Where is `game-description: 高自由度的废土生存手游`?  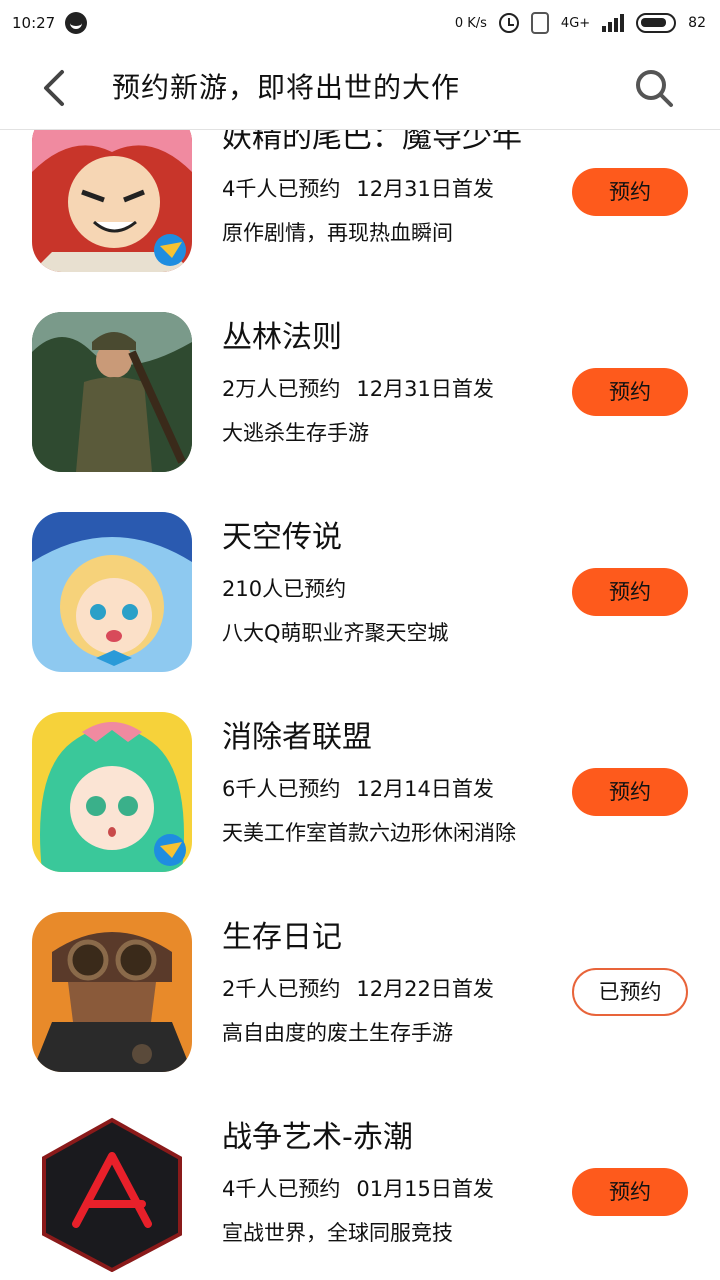
game-description: 高自由度的废土生存手游 is located at coordinates (337, 1033).